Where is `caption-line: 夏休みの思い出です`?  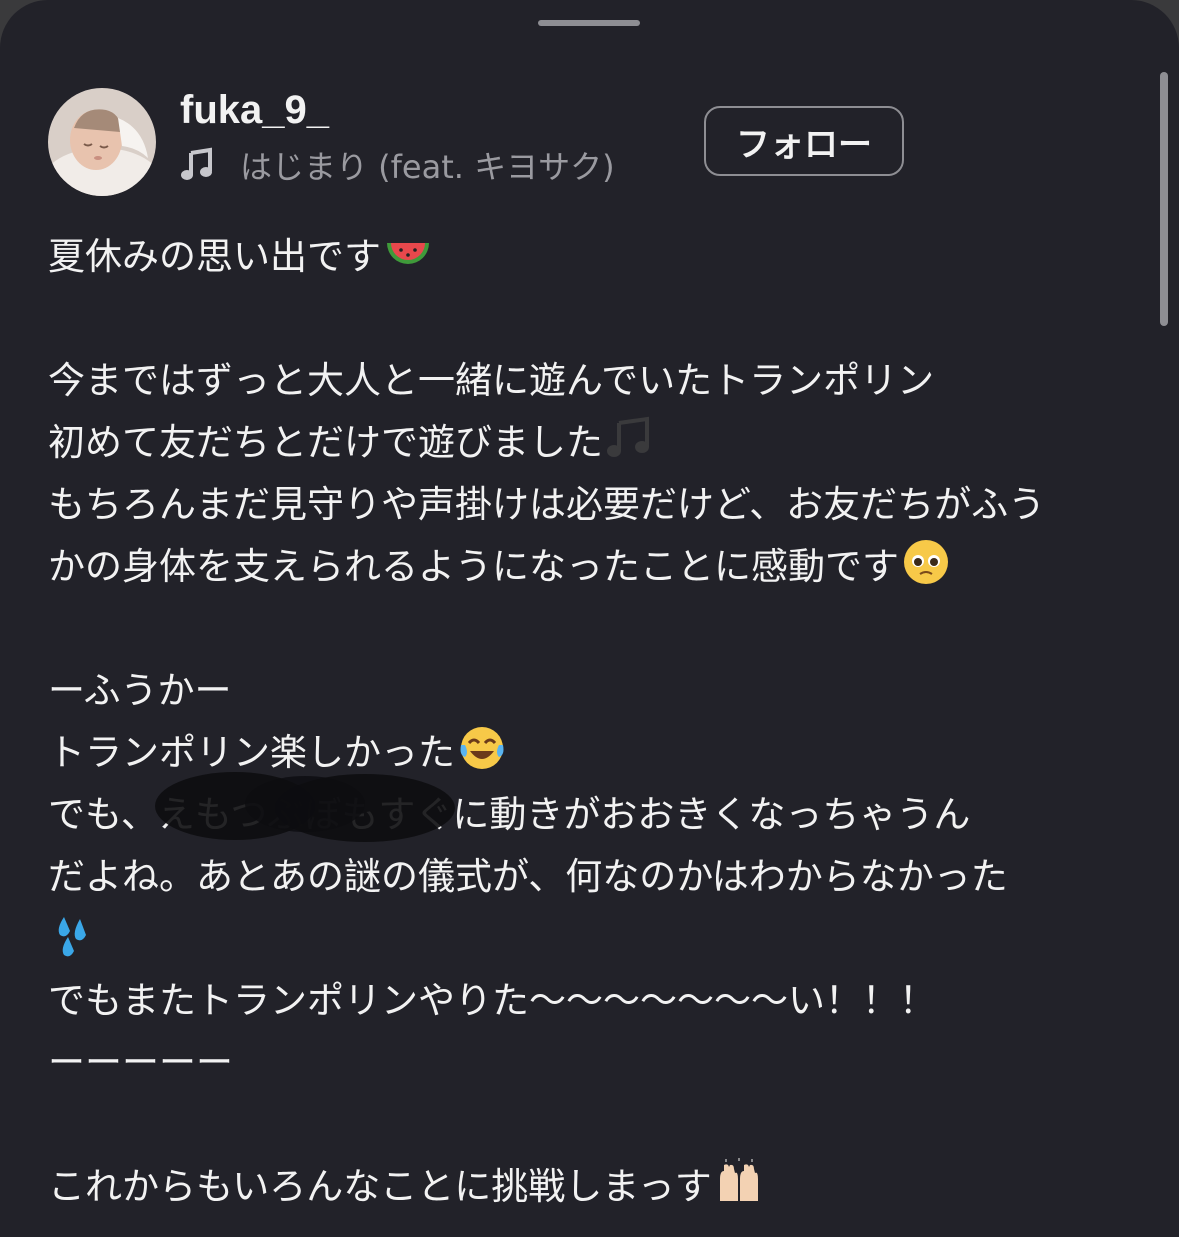
caption-line: 夏休みの思い出です is located at coordinates (588, 257).